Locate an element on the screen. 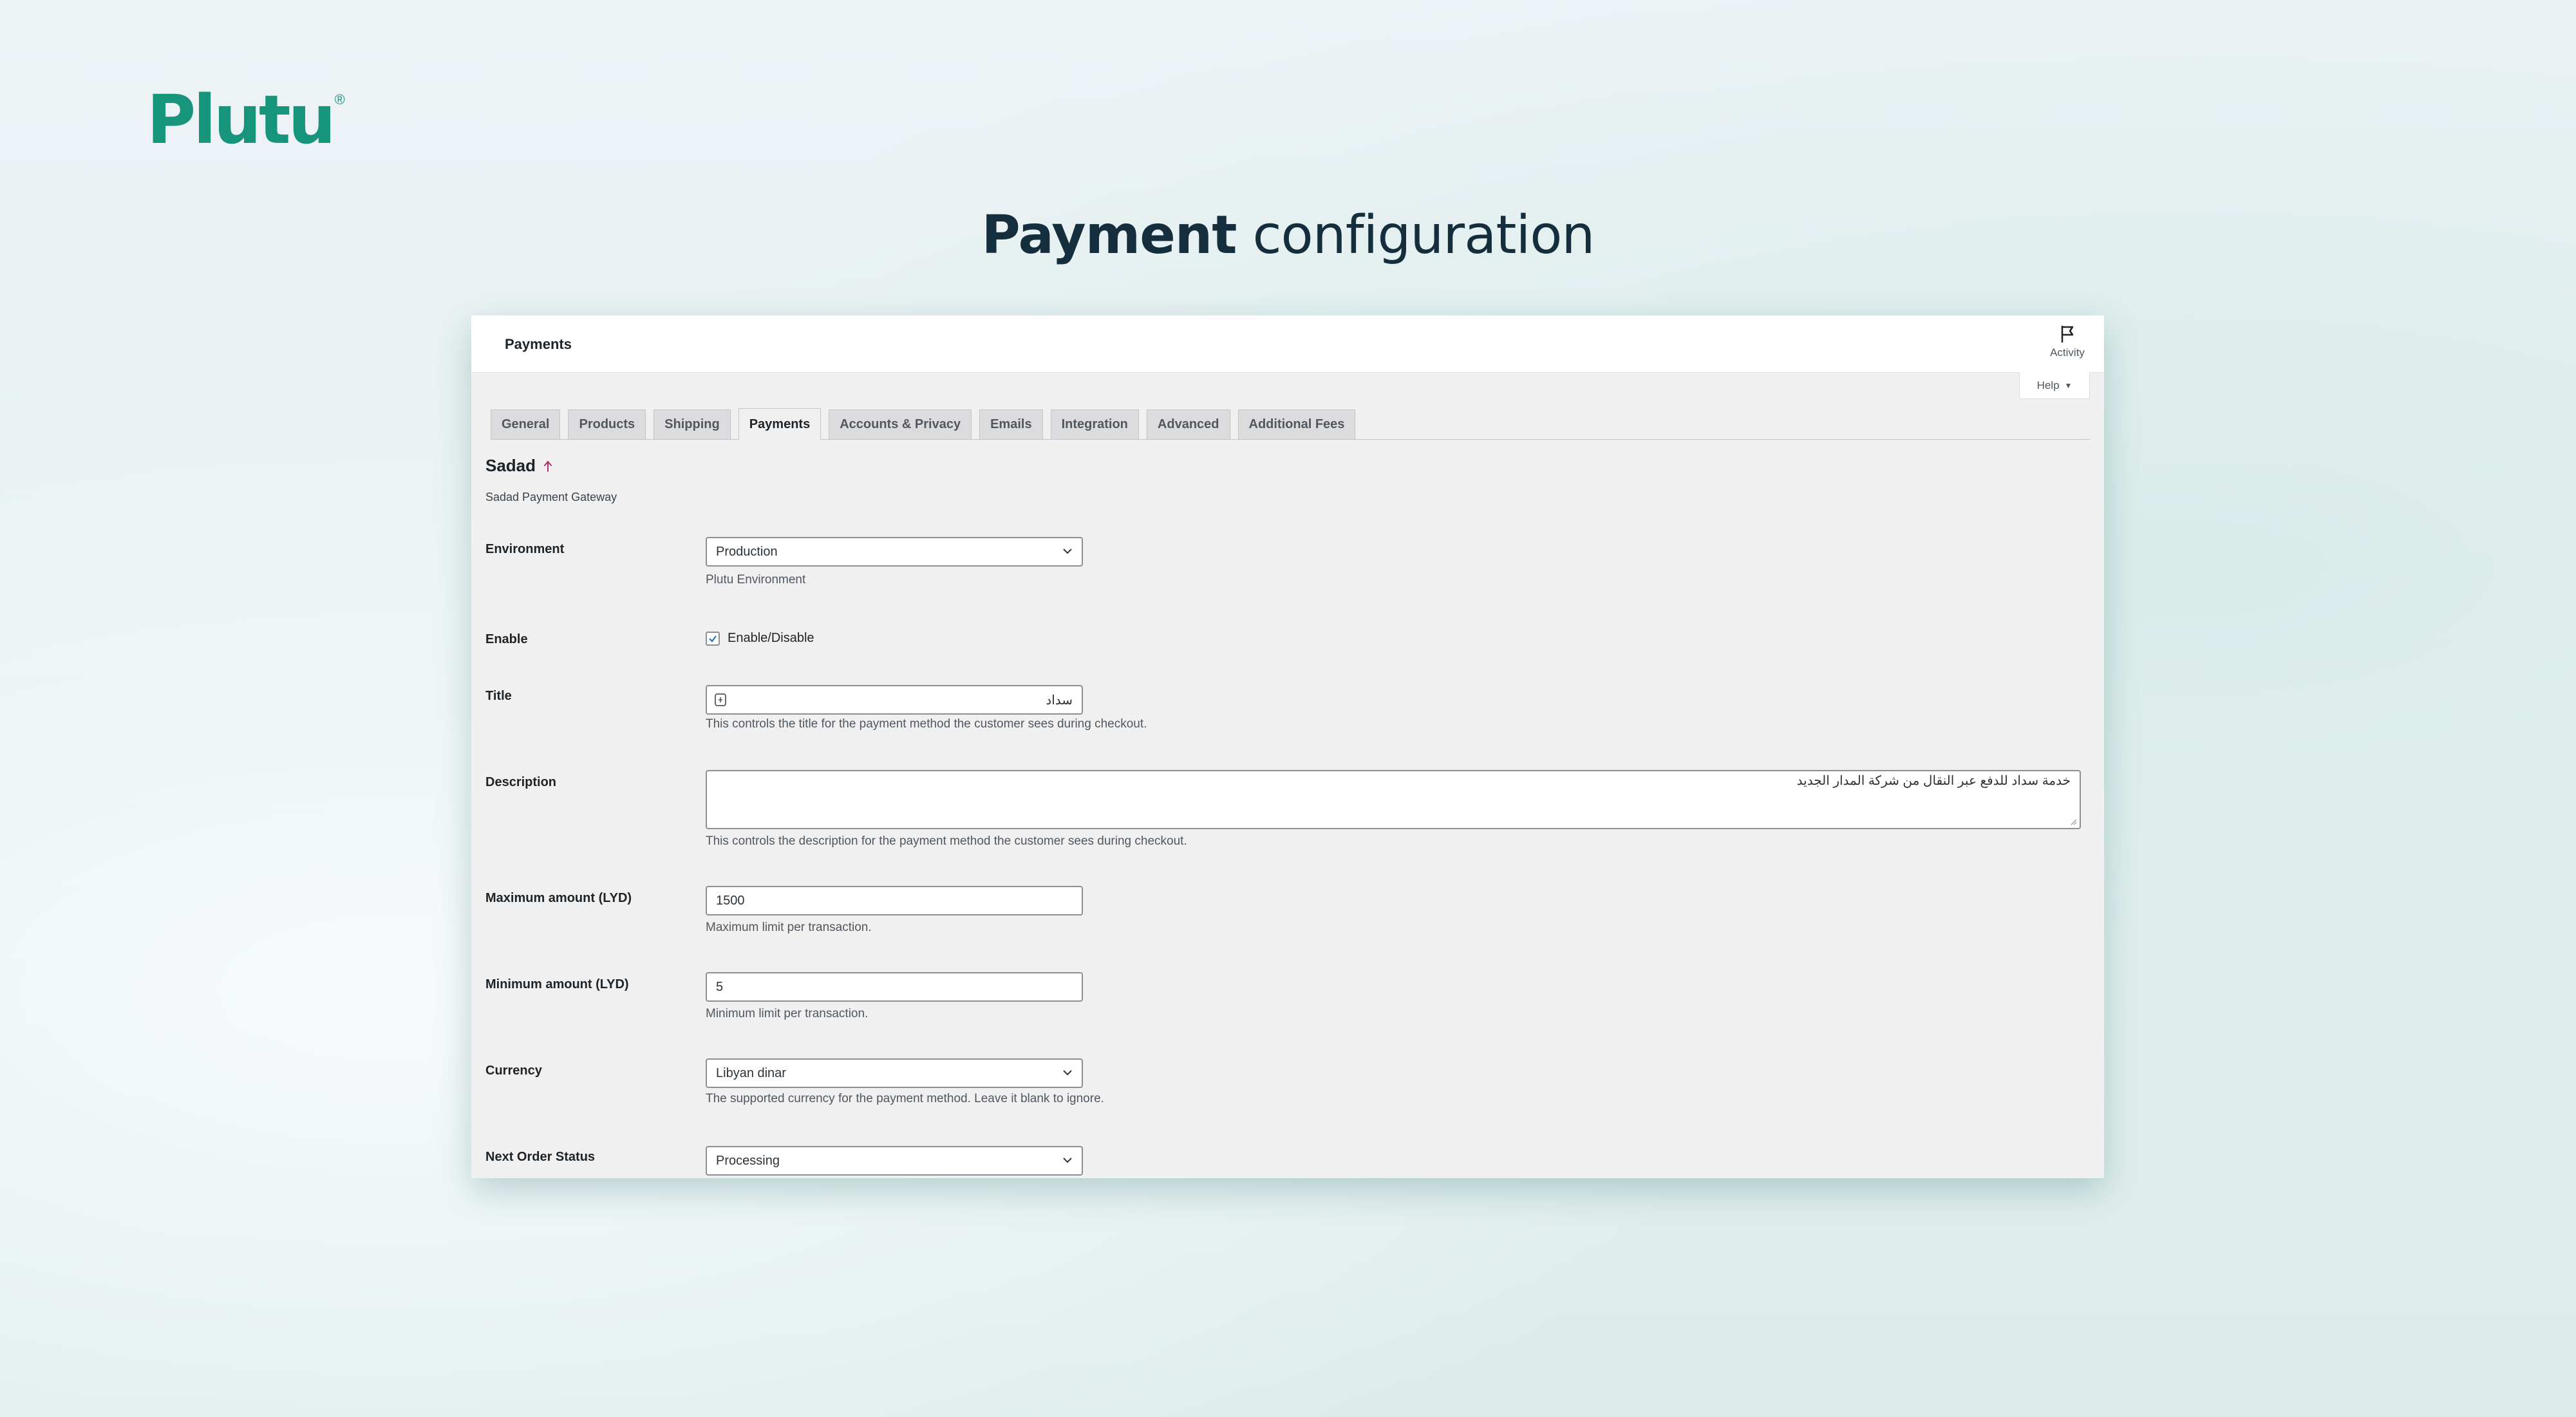 Image resolution: width=2576 pixels, height=1417 pixels. currency-label: Currency is located at coordinates (513, 1071).